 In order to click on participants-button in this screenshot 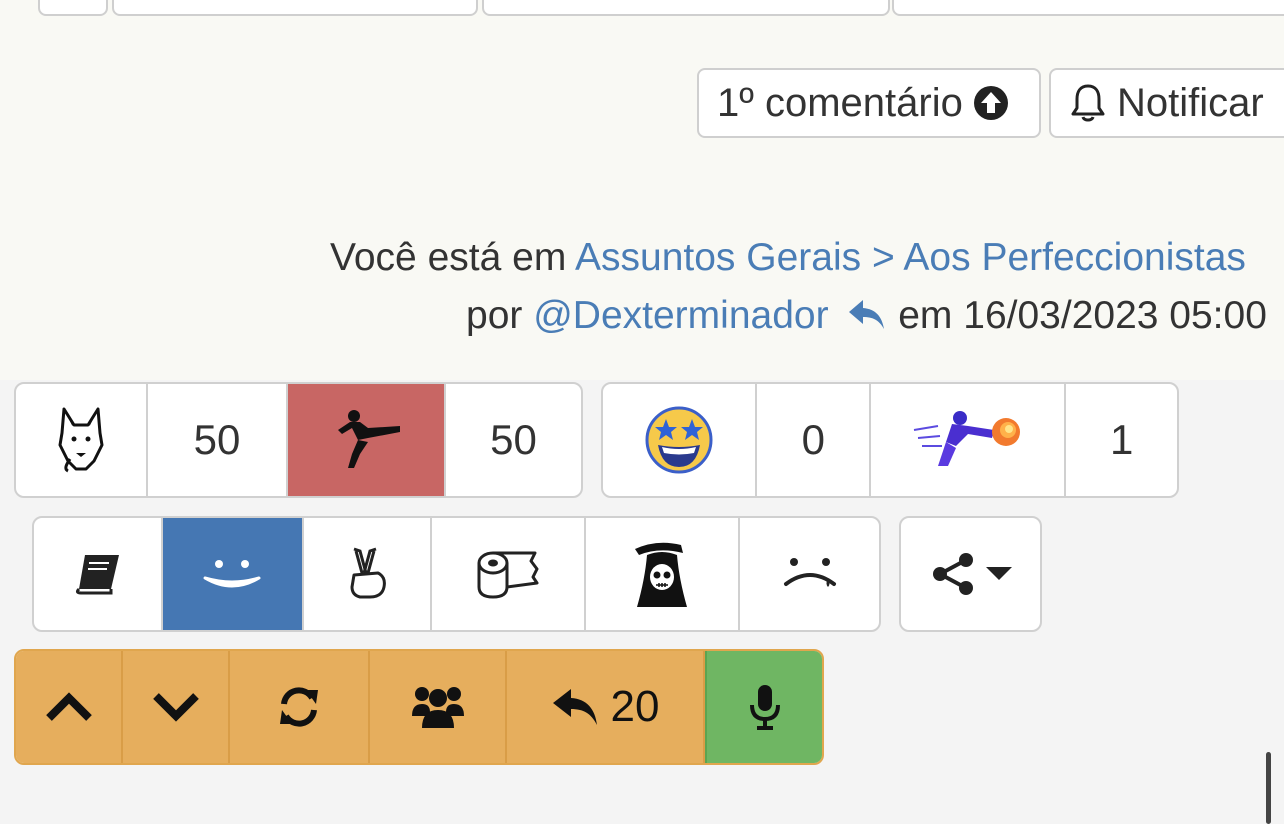, I will do `click(438, 707)`.